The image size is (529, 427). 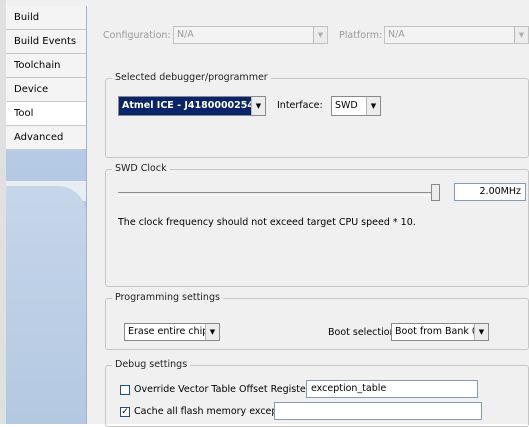 What do you see at coordinates (46, 18) in the screenshot?
I see `tab-build: Build` at bounding box center [46, 18].